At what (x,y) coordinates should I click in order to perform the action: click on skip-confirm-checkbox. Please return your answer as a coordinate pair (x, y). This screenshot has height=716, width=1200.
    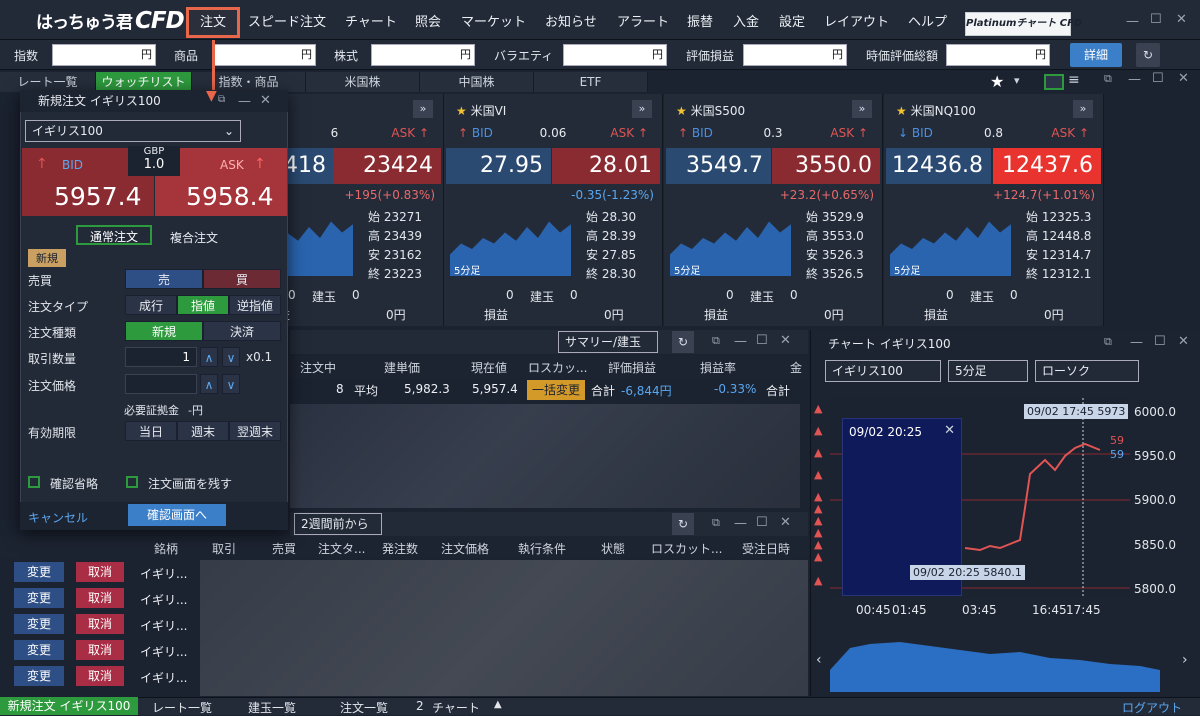
    Looking at the image, I should click on (34, 482).